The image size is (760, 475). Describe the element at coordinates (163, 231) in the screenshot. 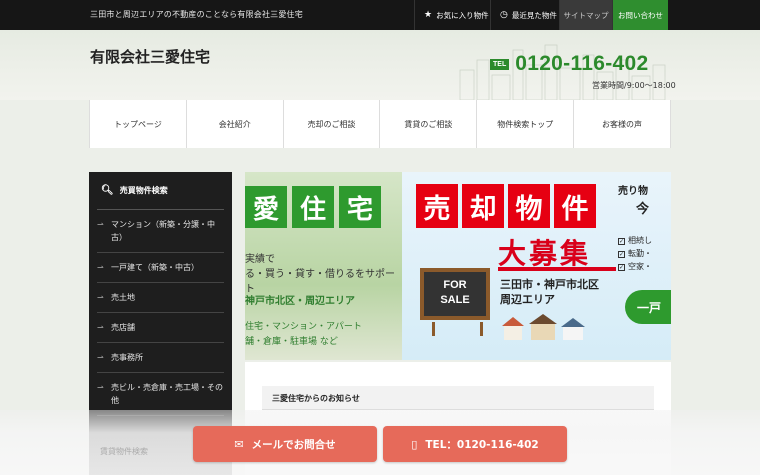

I see `sidebar-item-label: マンション（新築・分譲・中古）` at that location.